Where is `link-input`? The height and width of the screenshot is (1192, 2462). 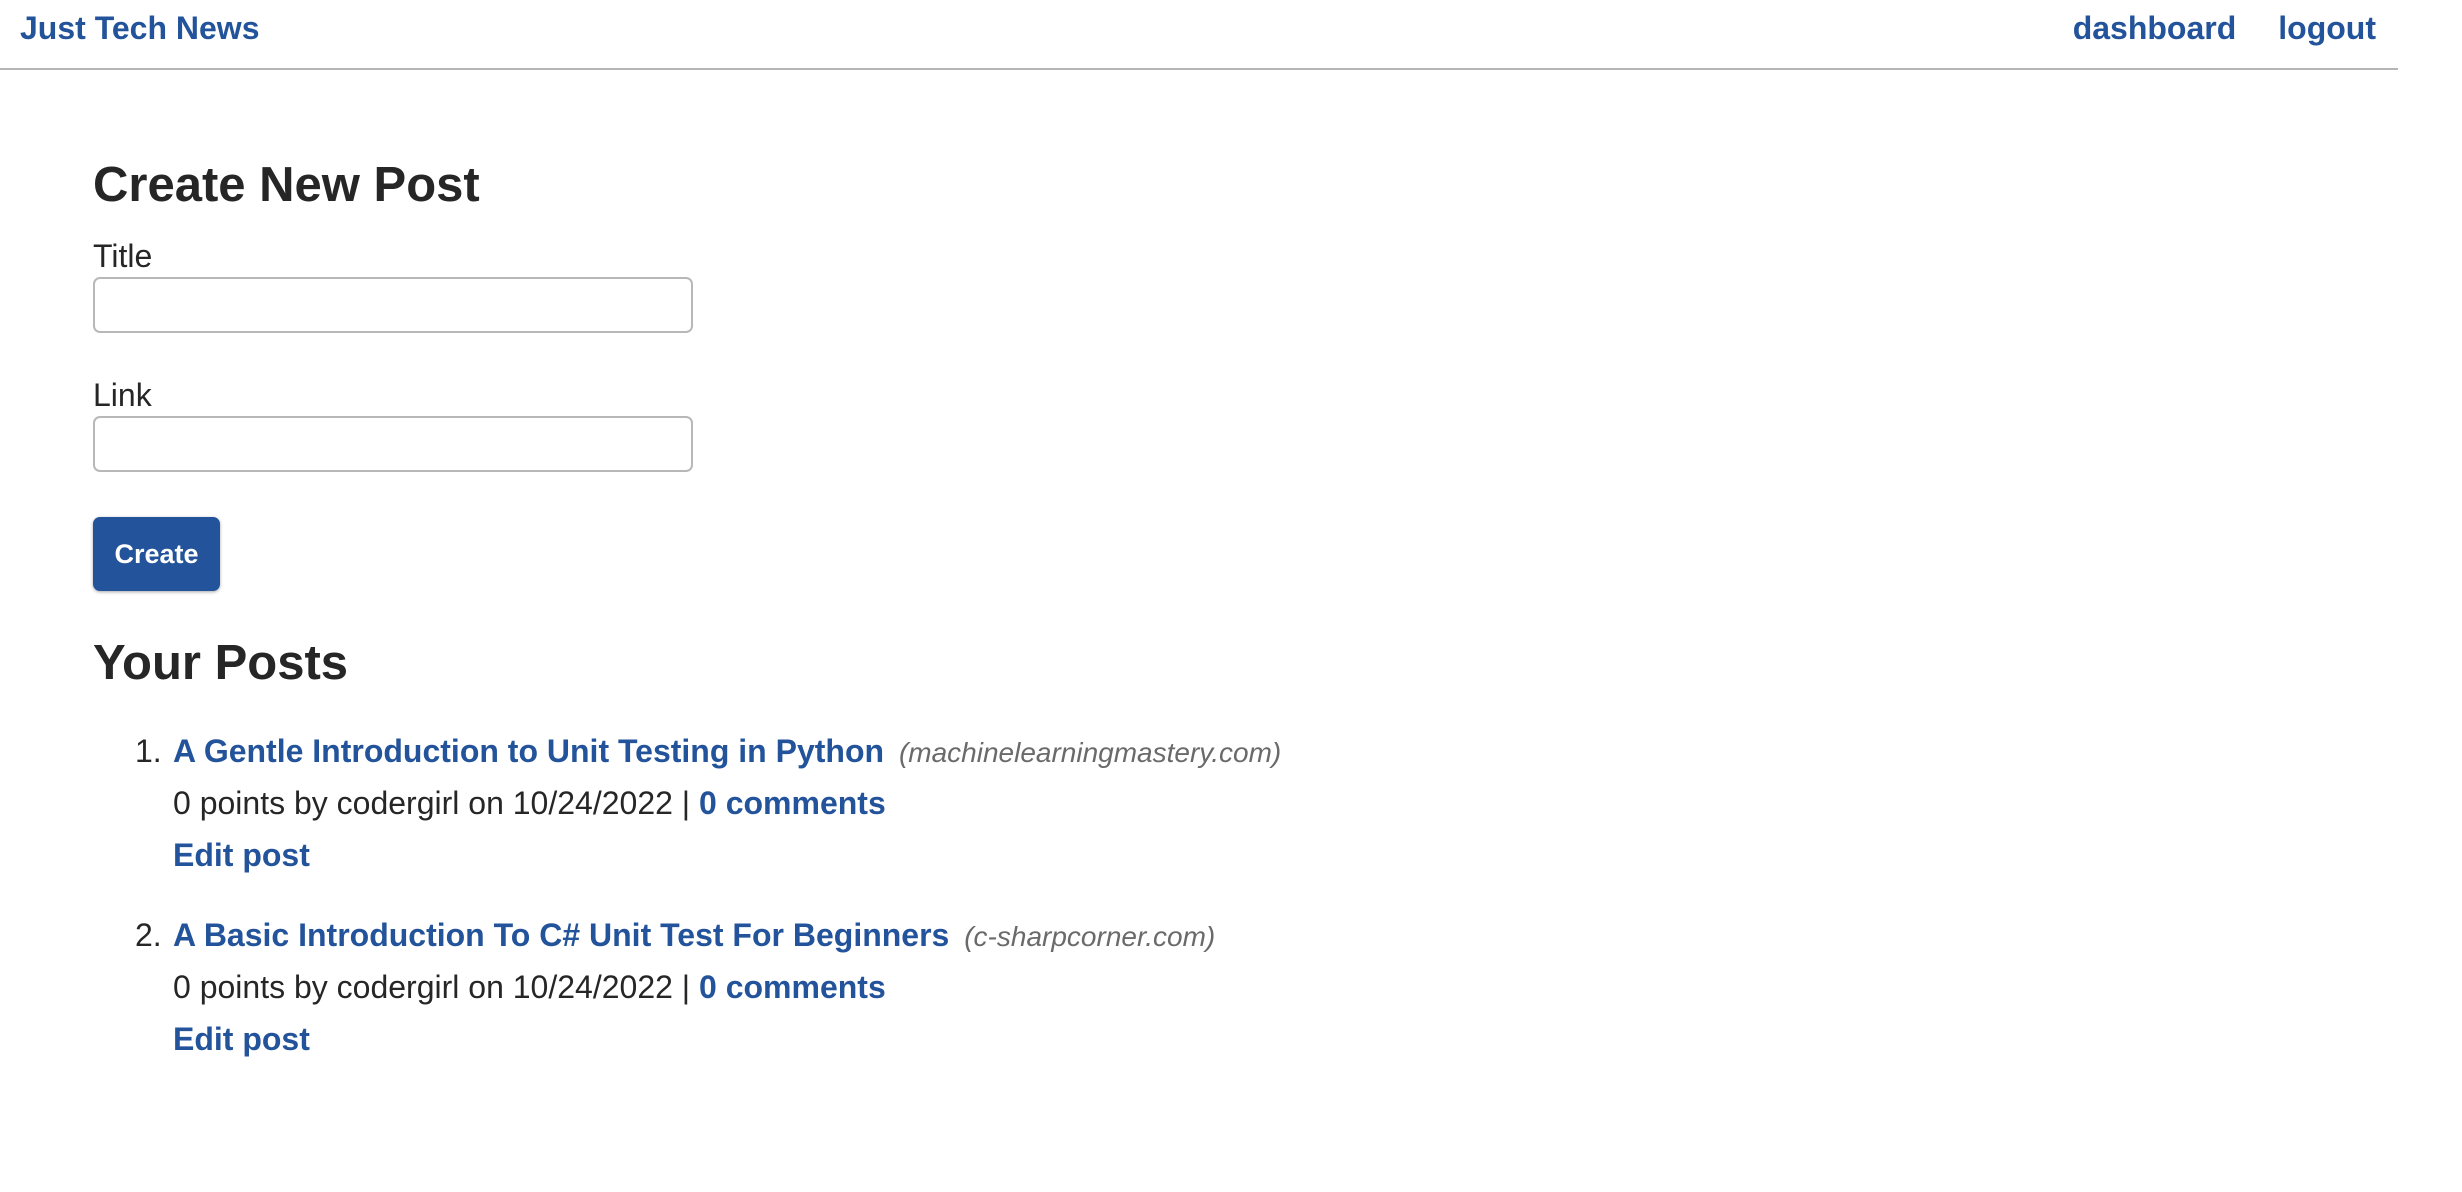 link-input is located at coordinates (393, 444).